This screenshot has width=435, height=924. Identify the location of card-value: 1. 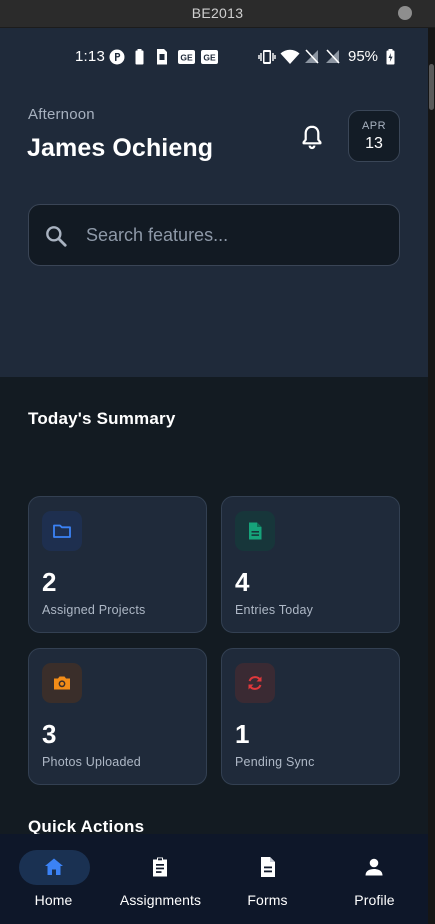
(242, 734).